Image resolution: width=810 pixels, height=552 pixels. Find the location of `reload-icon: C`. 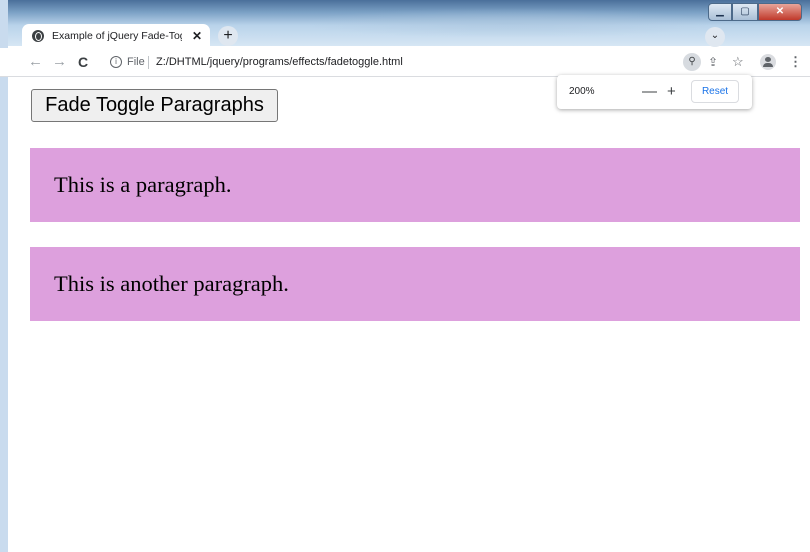

reload-icon: C is located at coordinates (83, 62).